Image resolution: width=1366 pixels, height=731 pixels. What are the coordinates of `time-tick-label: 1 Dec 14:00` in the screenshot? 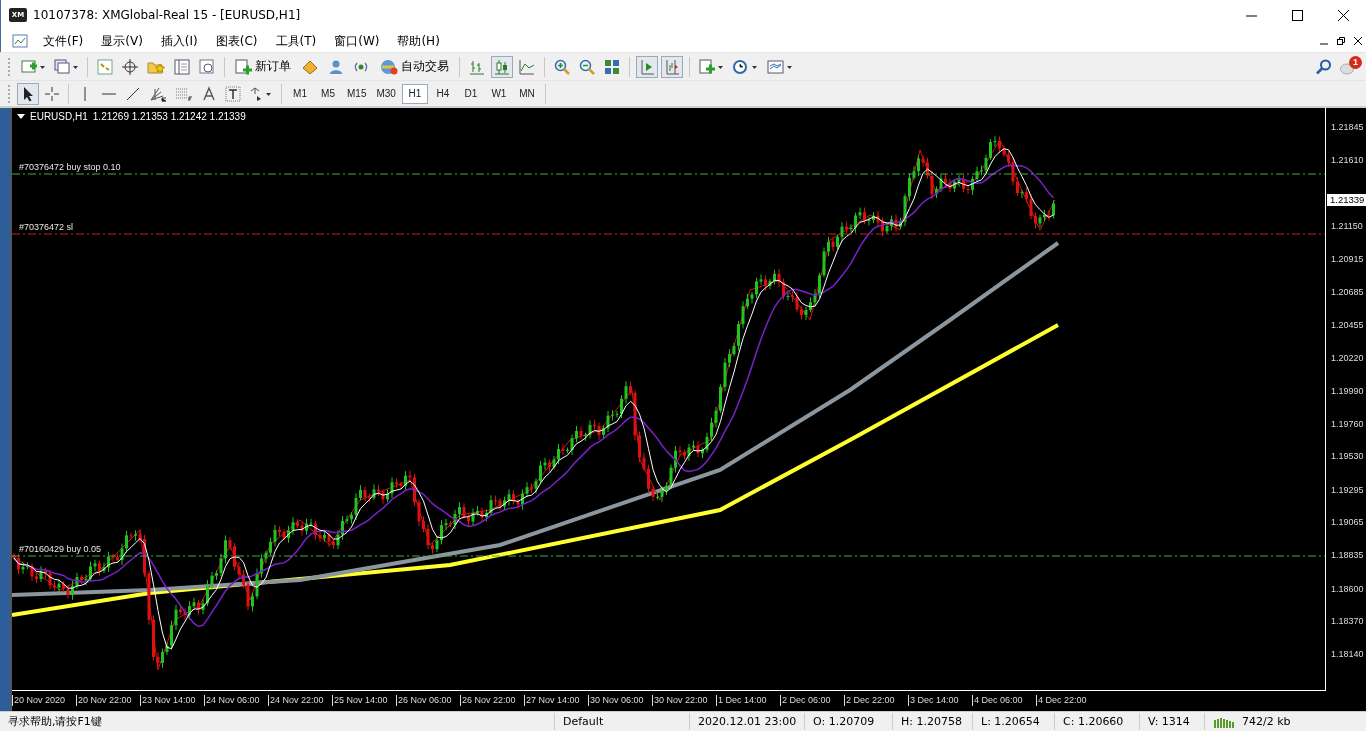 It's located at (741, 700).